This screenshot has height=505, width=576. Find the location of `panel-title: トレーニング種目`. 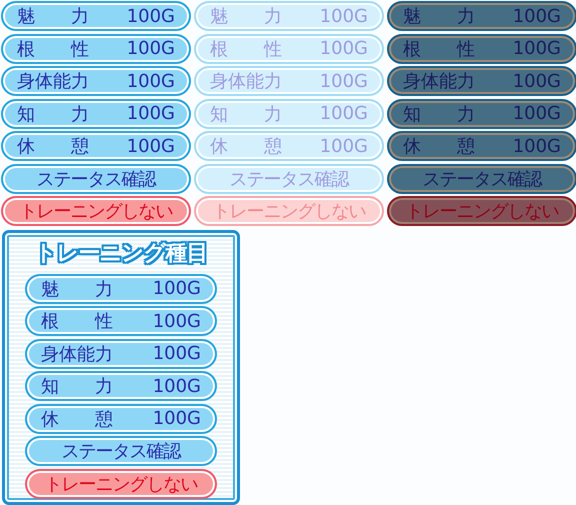

panel-title: トレーニング種目 is located at coordinates (121, 253).